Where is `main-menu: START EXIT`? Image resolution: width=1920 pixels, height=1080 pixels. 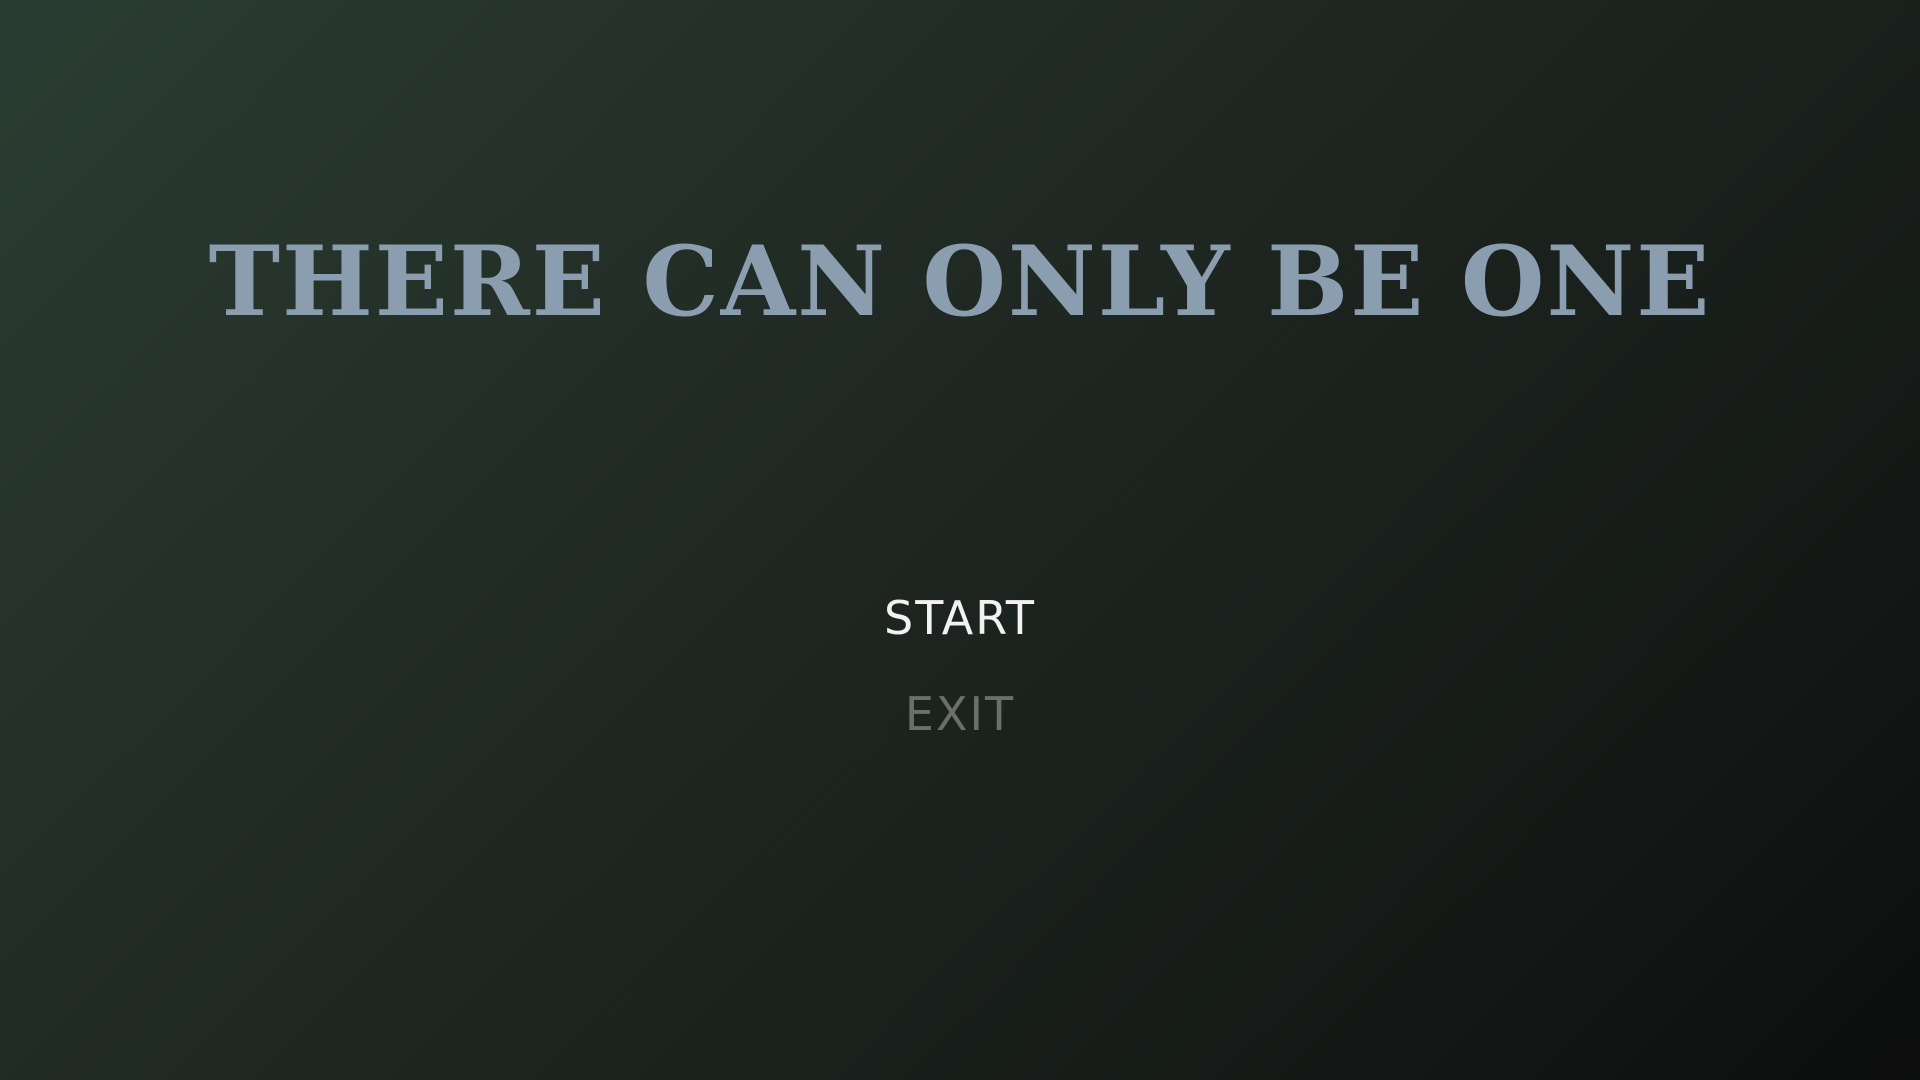
main-menu: START EXIT is located at coordinates (960, 666).